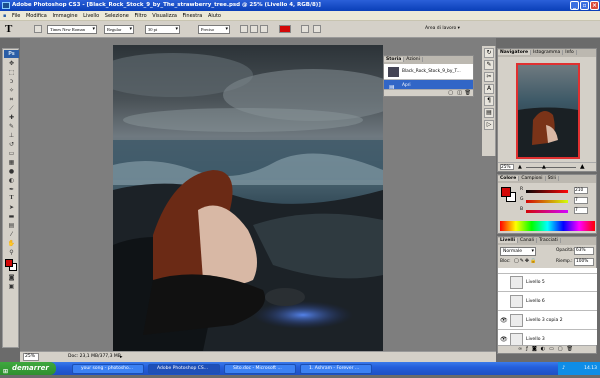 This screenshot has width=600, height=378. Describe the element at coordinates (64, 16) in the screenshot. I see `menu-immagine: Immagine` at that location.